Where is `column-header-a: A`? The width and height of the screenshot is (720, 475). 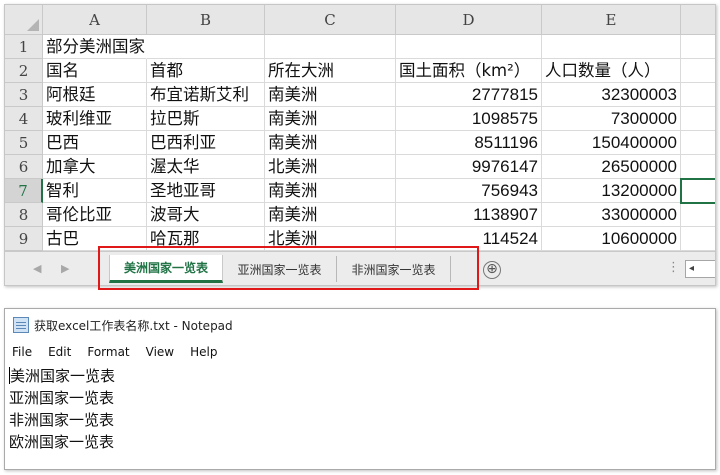
column-header-a: A is located at coordinates (95, 20).